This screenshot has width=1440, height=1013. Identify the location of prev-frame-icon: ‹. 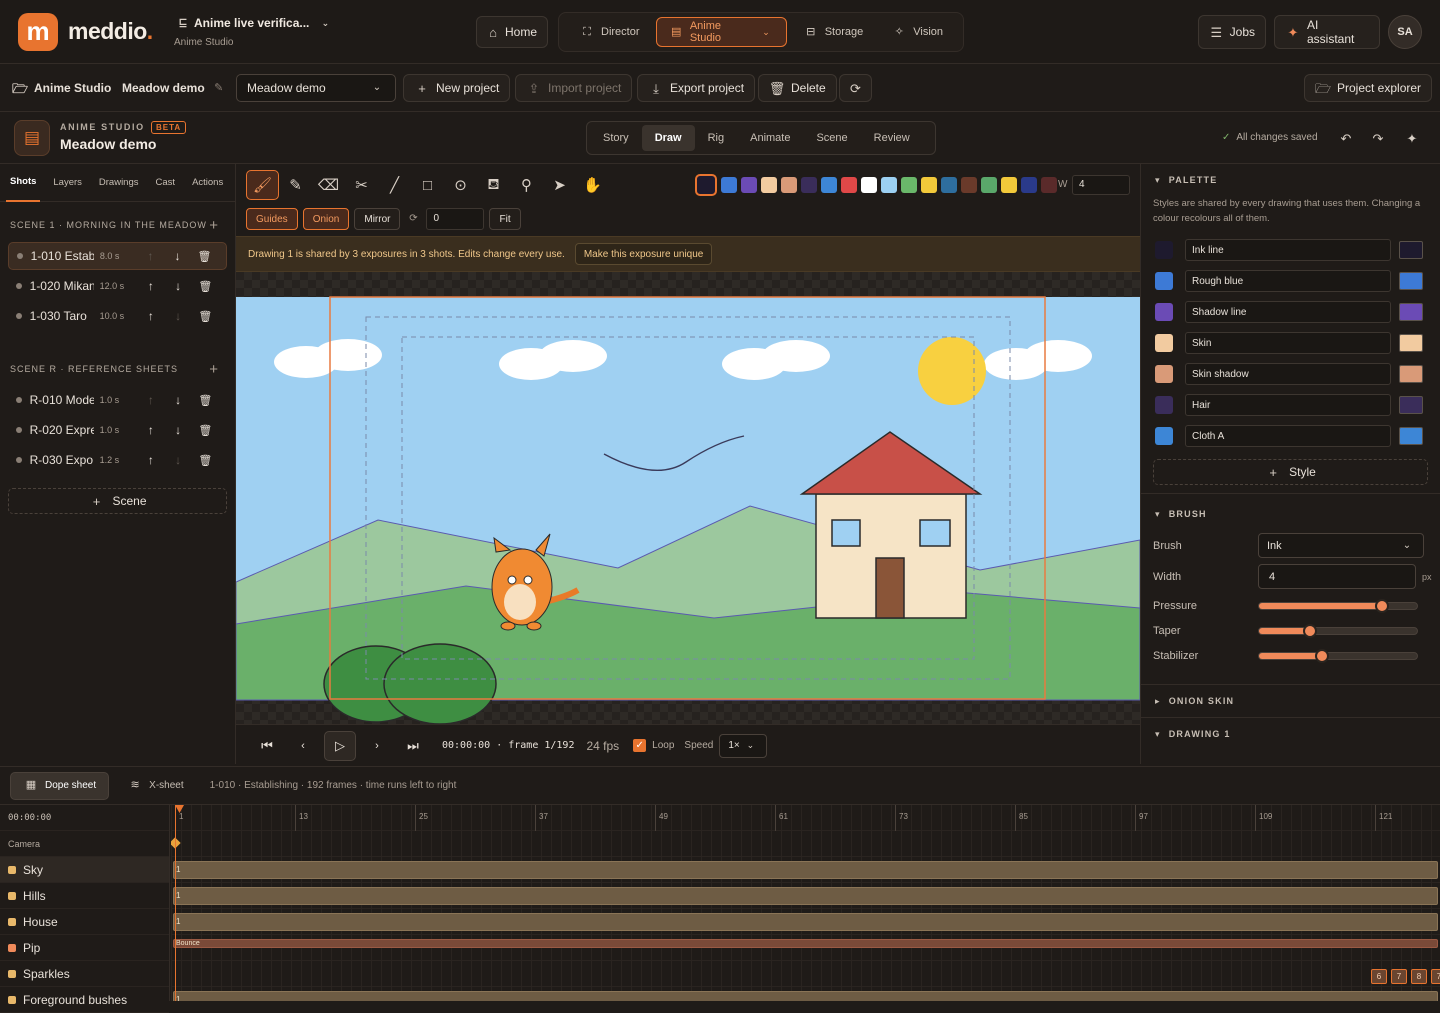
(303, 746).